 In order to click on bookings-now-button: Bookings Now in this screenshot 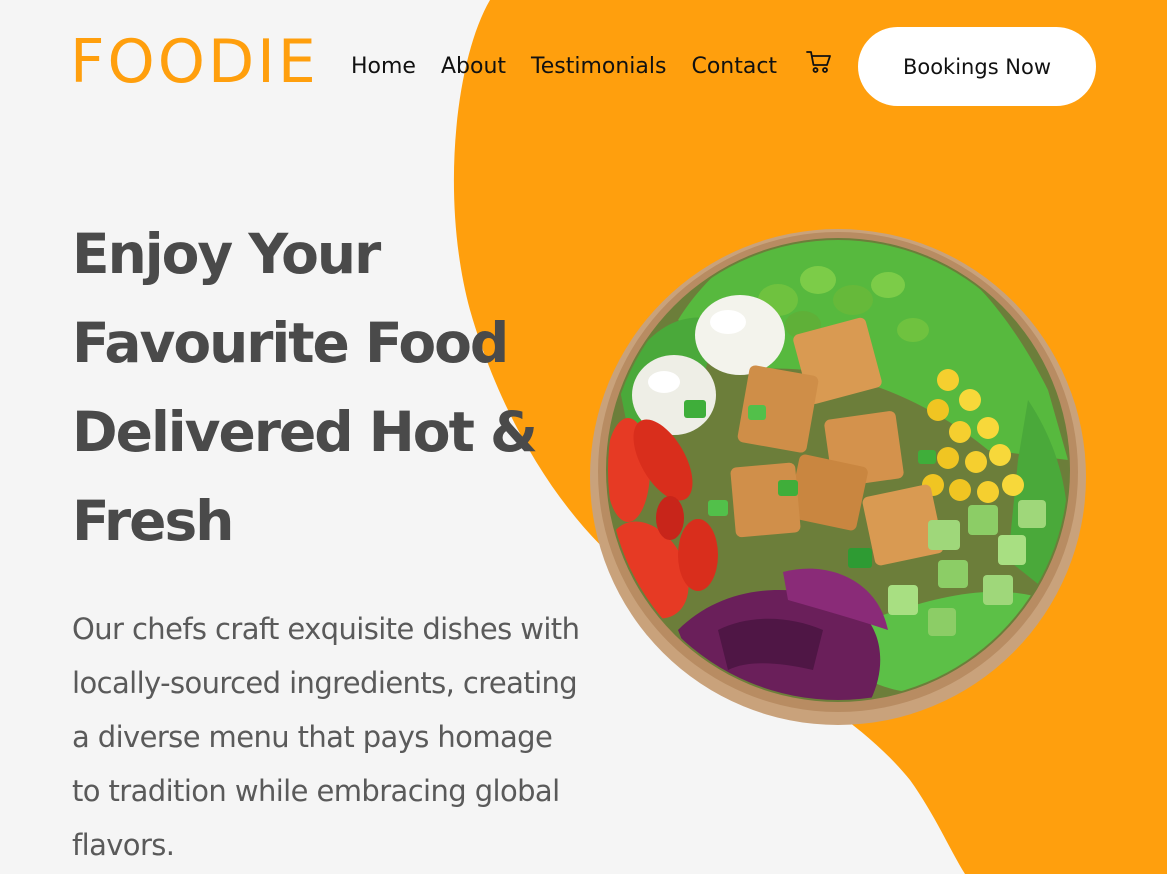, I will do `click(977, 66)`.